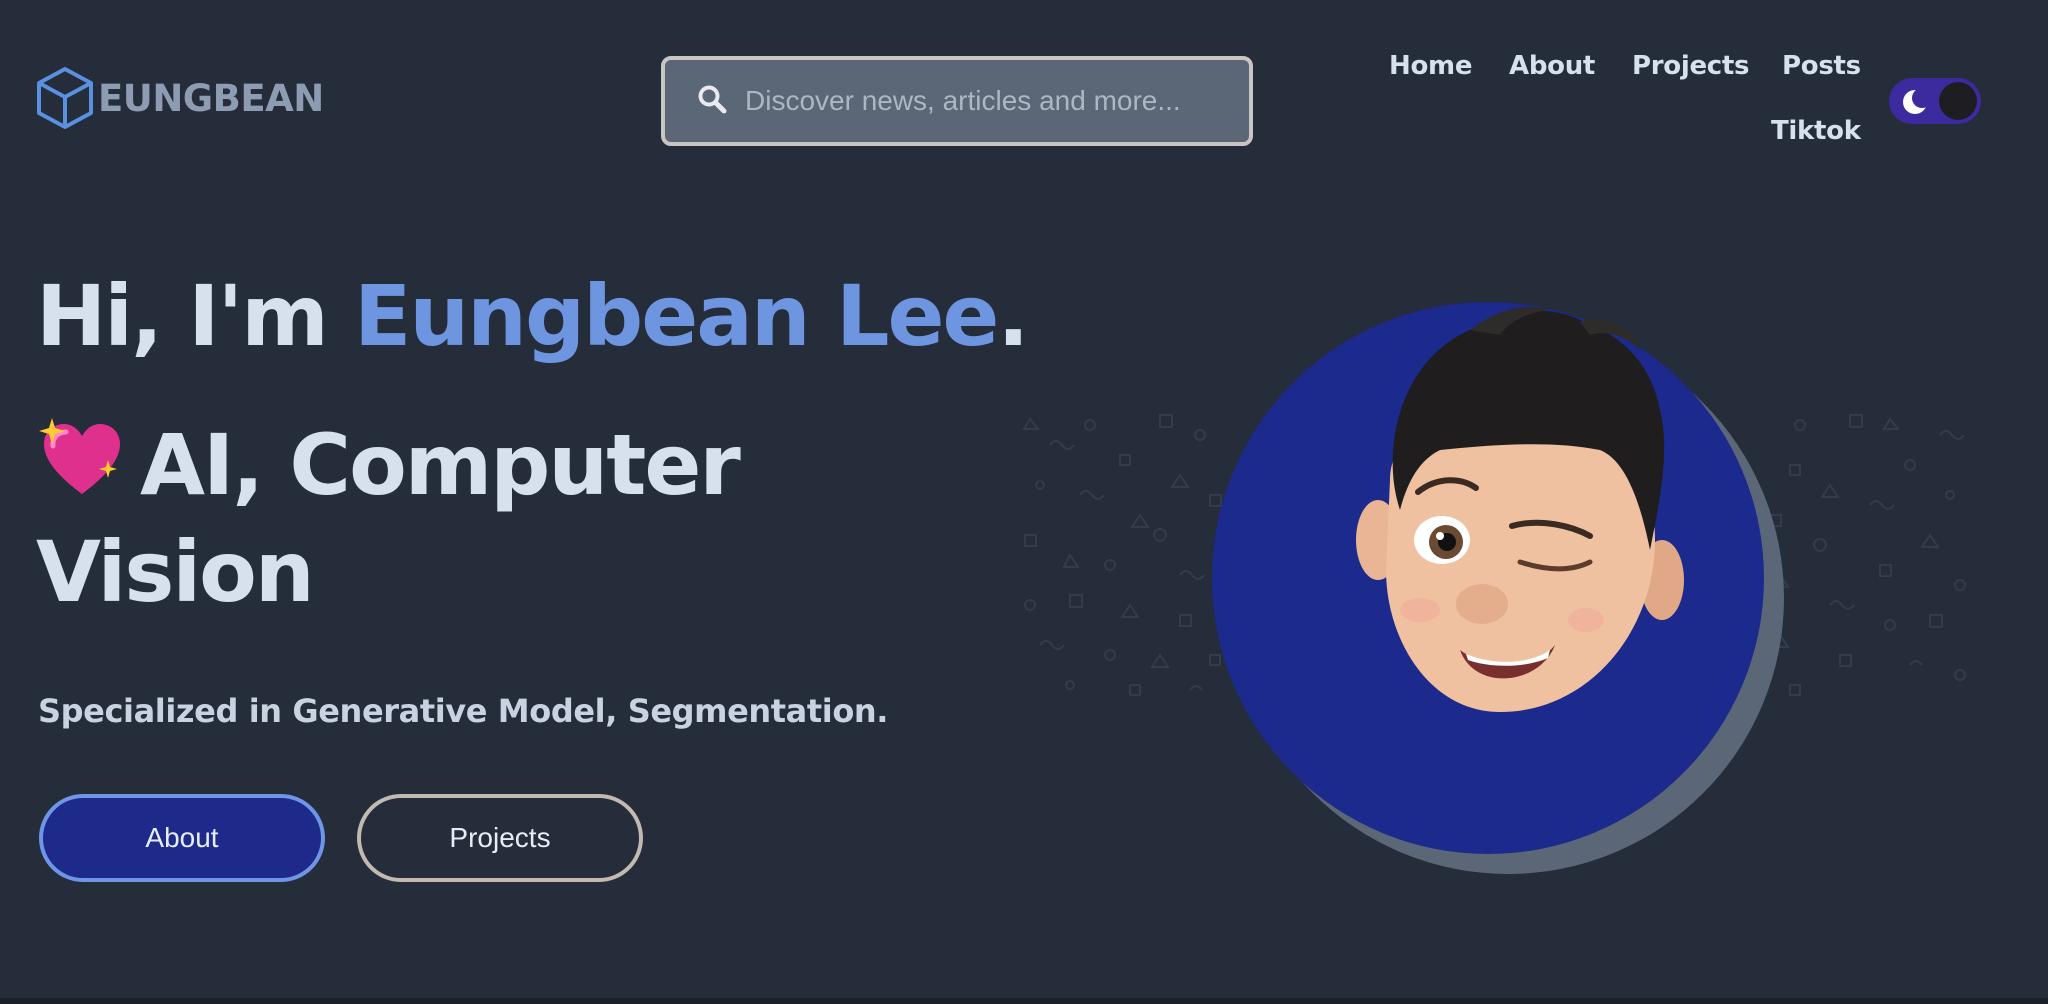  What do you see at coordinates (1122, 555) in the screenshot?
I see `doodle-pattern-left` at bounding box center [1122, 555].